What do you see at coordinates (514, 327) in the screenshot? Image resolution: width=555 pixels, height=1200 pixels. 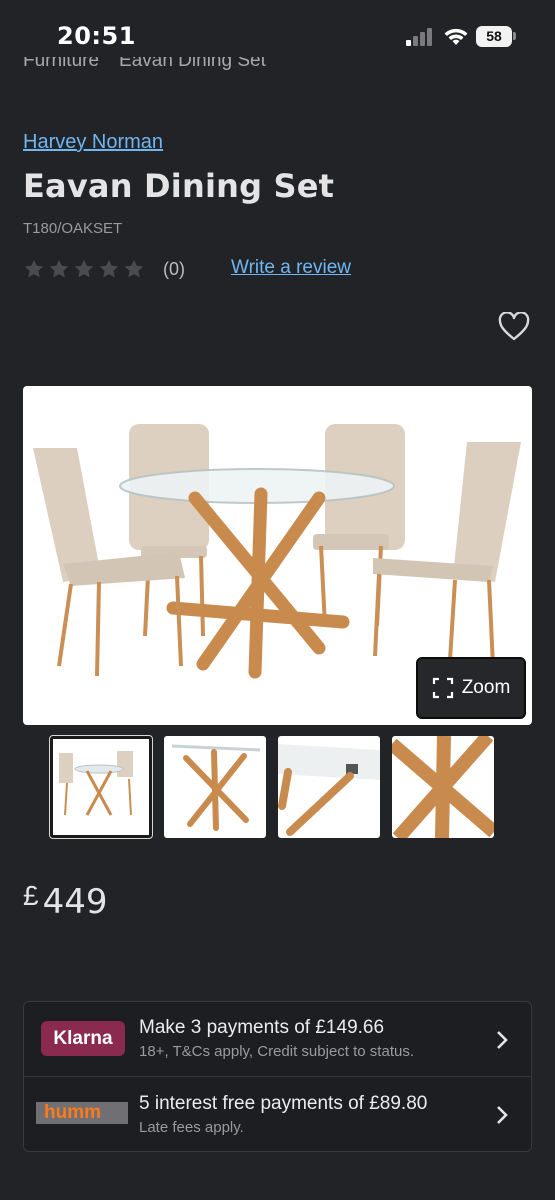 I see `heart-icon` at bounding box center [514, 327].